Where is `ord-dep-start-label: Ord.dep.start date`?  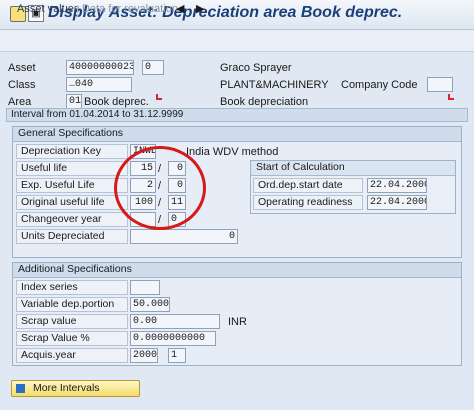
ord-dep-start-label: Ord.dep.start date is located at coordinates (308, 185).